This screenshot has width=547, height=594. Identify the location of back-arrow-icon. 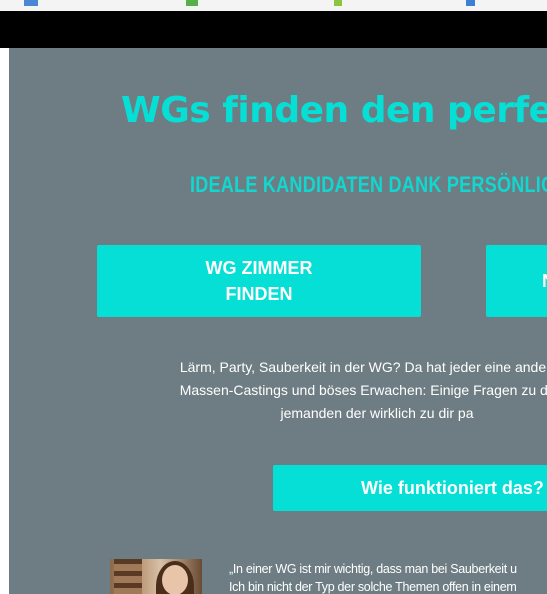
(31, 3).